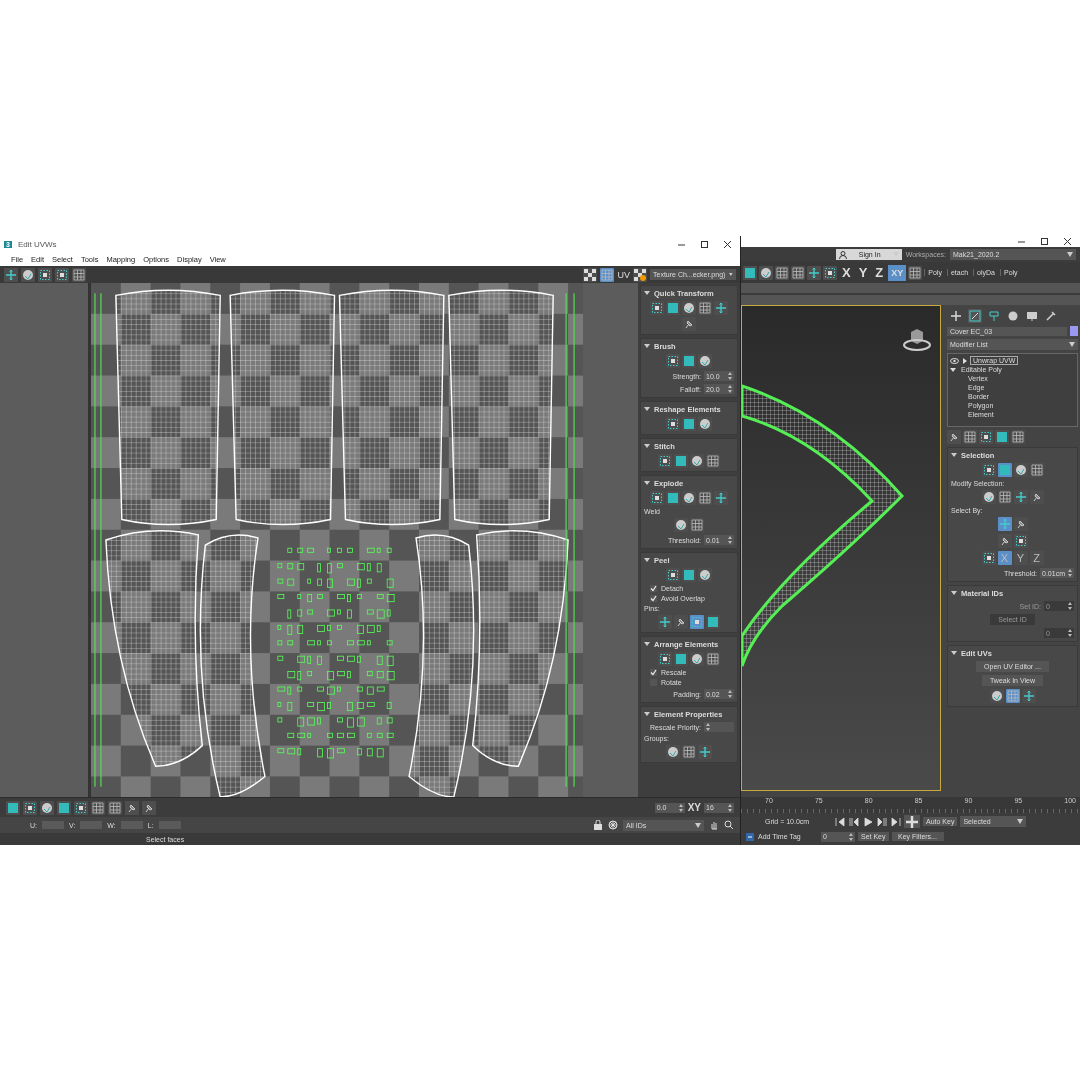  I want to click on axis-button: Y, so click(863, 272).